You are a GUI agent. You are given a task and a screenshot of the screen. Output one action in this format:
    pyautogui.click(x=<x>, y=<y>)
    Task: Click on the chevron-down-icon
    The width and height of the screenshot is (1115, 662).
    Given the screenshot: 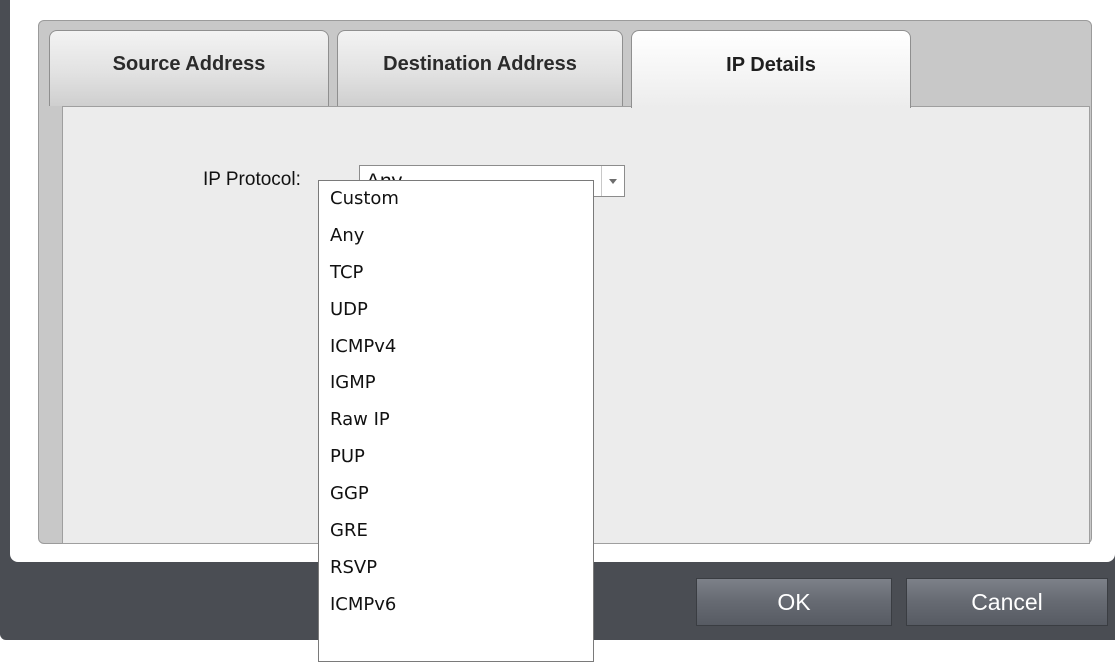 What is the action you would take?
    pyautogui.click(x=612, y=181)
    